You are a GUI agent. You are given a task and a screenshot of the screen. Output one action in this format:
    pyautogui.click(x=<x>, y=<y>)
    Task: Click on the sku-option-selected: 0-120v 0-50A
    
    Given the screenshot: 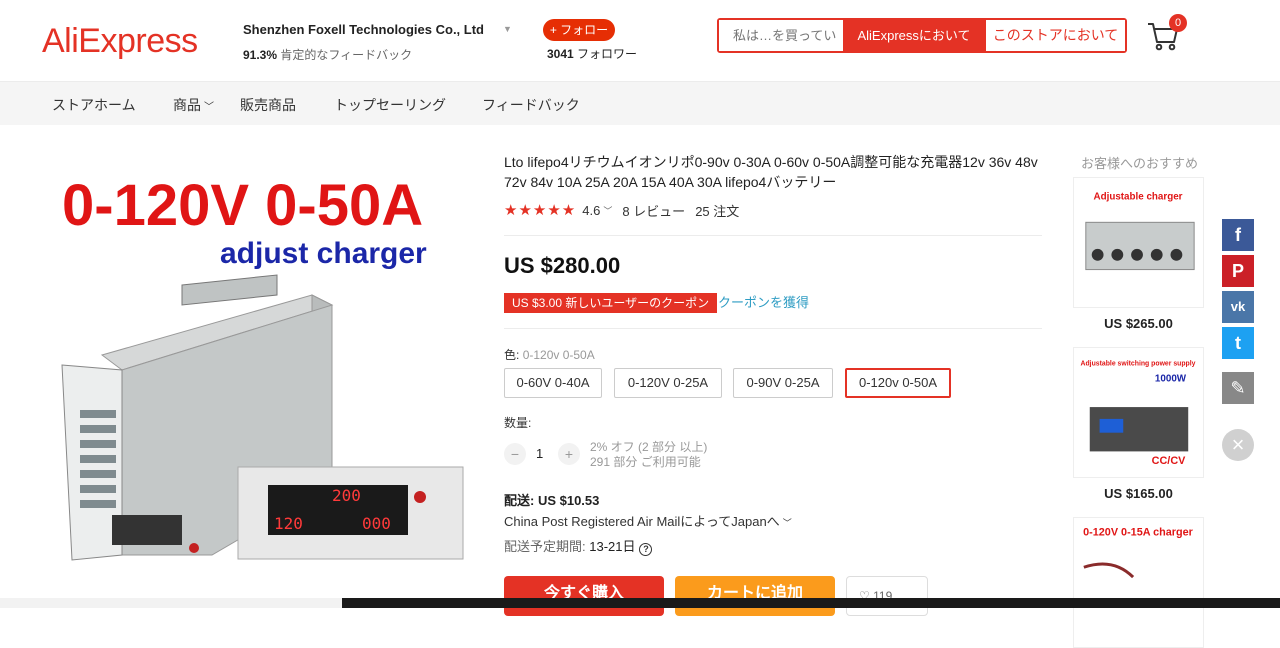 What is the action you would take?
    pyautogui.click(x=898, y=383)
    